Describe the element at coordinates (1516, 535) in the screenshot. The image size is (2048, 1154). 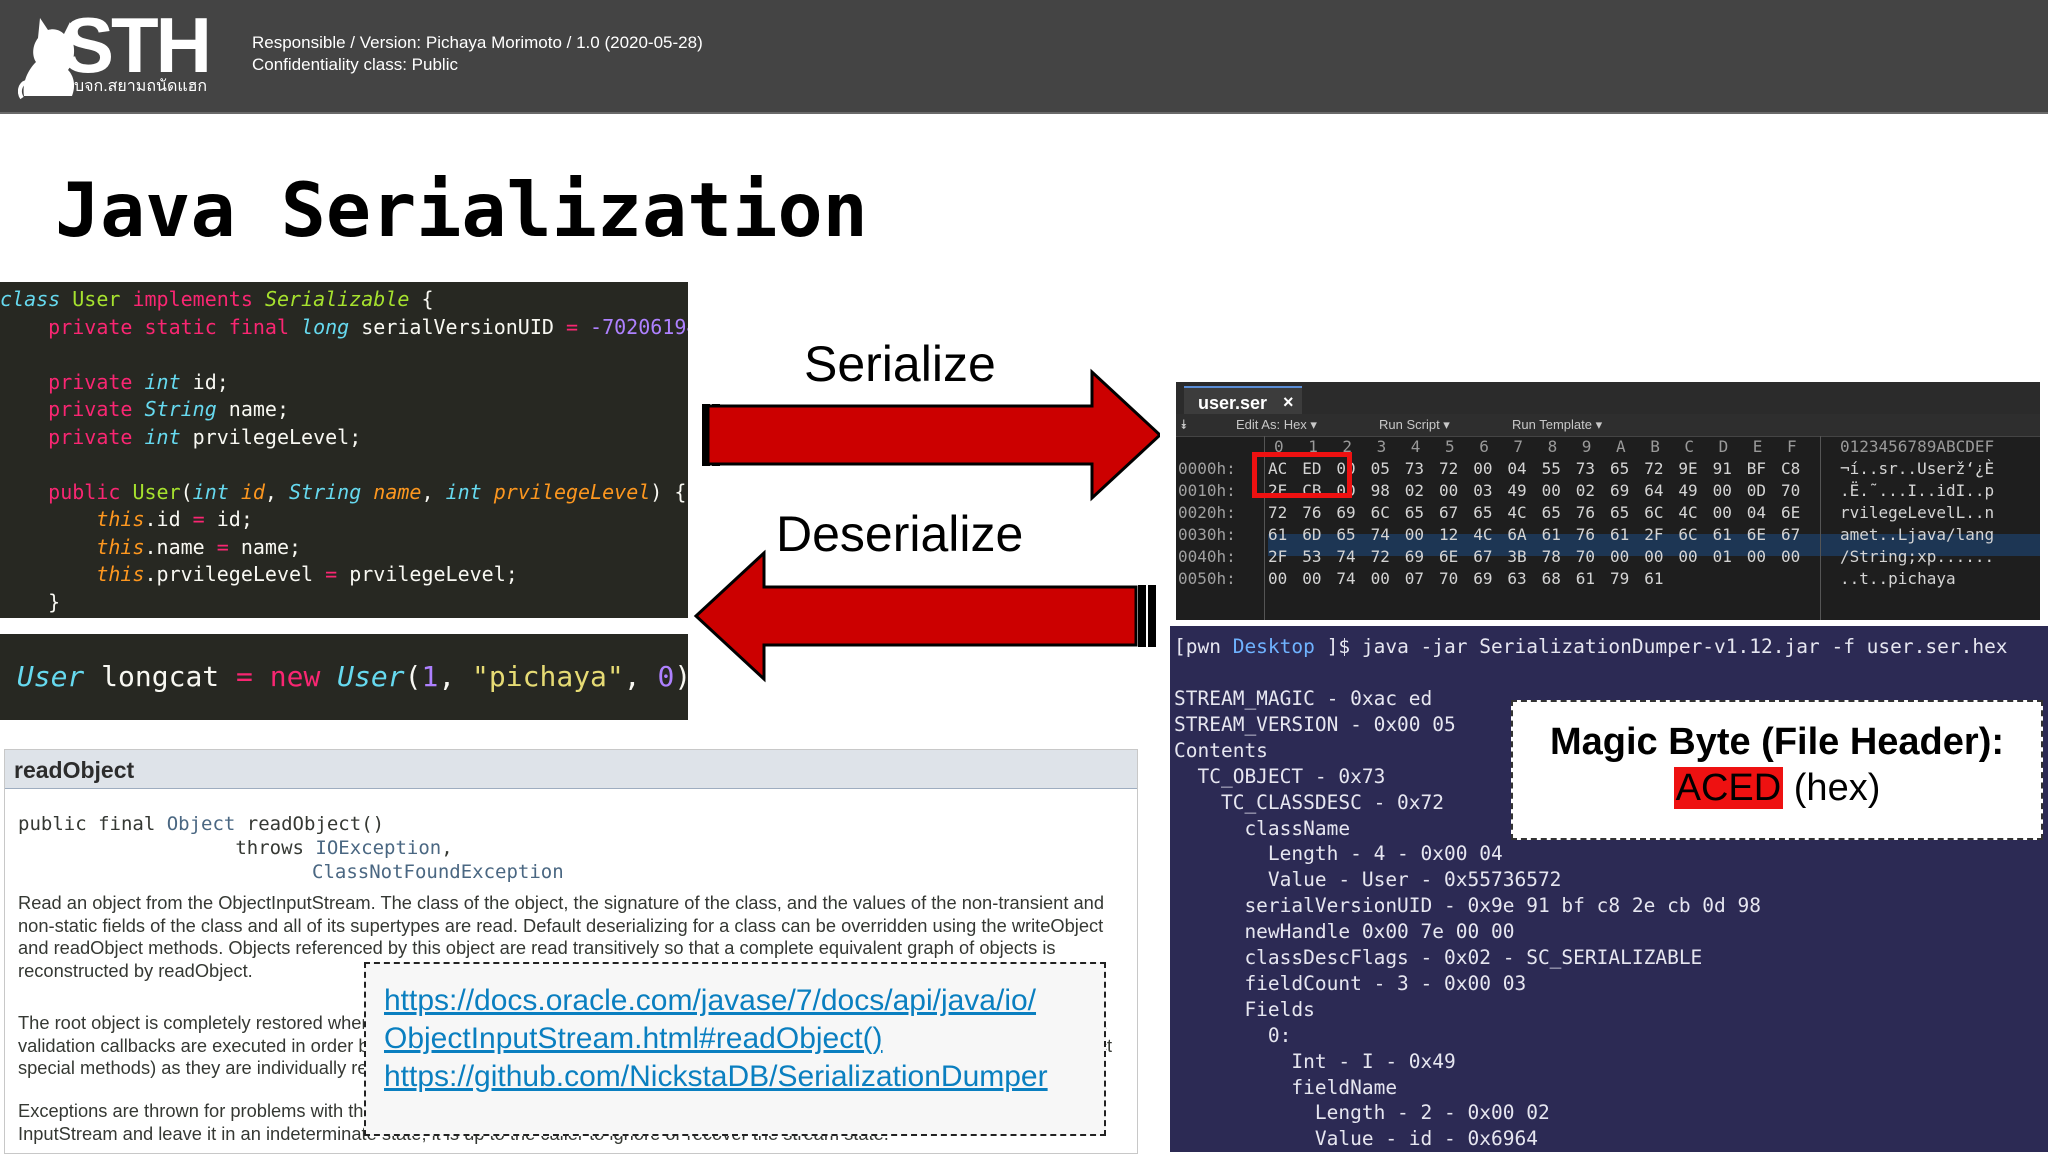
I see `hex-byte: 6A` at that location.